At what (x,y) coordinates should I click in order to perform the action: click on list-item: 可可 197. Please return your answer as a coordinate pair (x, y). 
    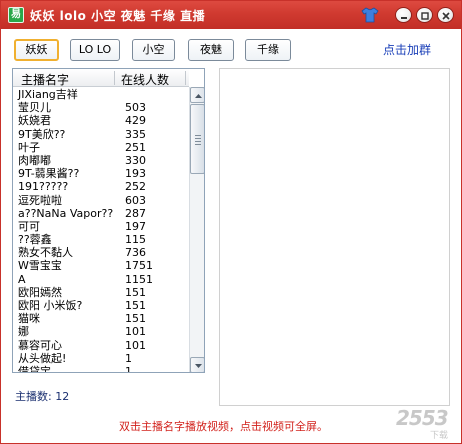
    Looking at the image, I should click on (101, 226).